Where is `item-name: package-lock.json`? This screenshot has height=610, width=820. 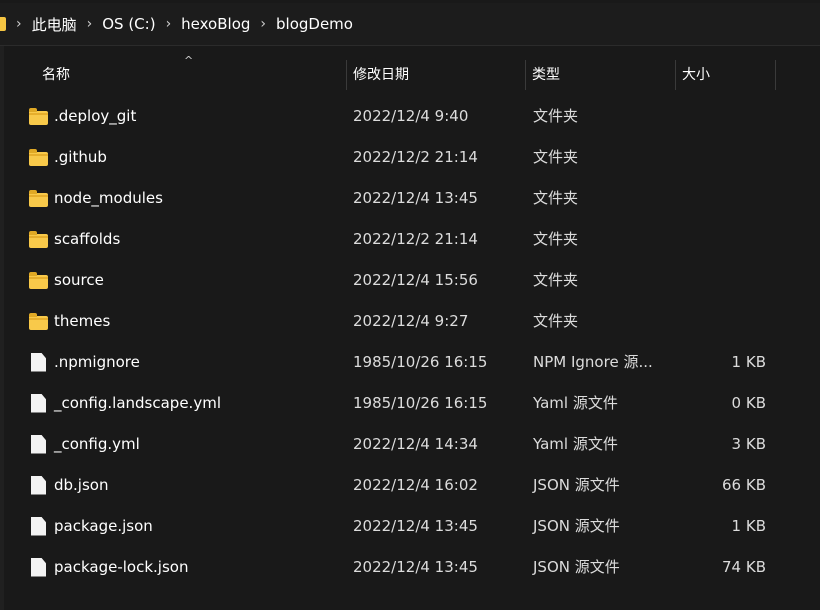 item-name: package-lock.json is located at coordinates (121, 567).